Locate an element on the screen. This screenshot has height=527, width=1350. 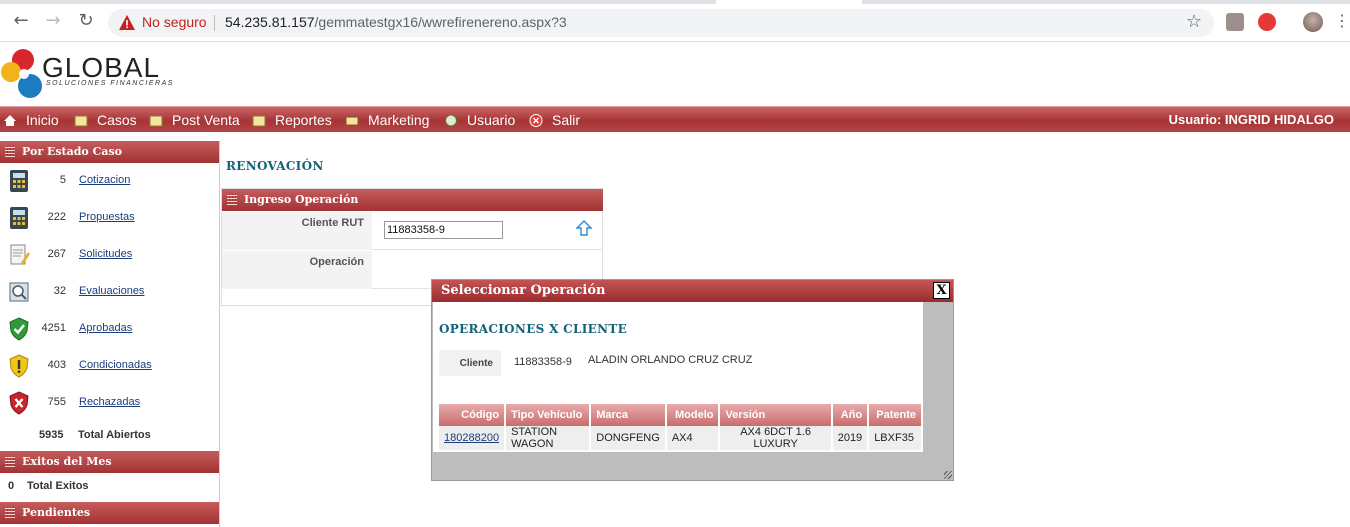
green-shield-check-icon is located at coordinates (19, 329).